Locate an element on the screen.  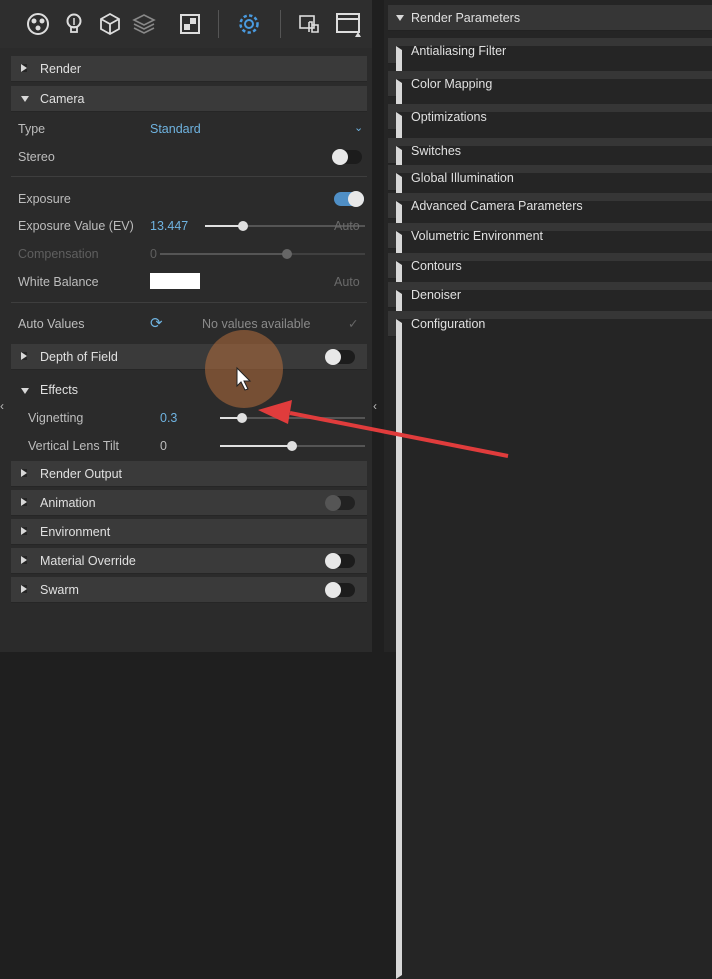
section-swarm: Swarm is located at coordinates (189, 590).